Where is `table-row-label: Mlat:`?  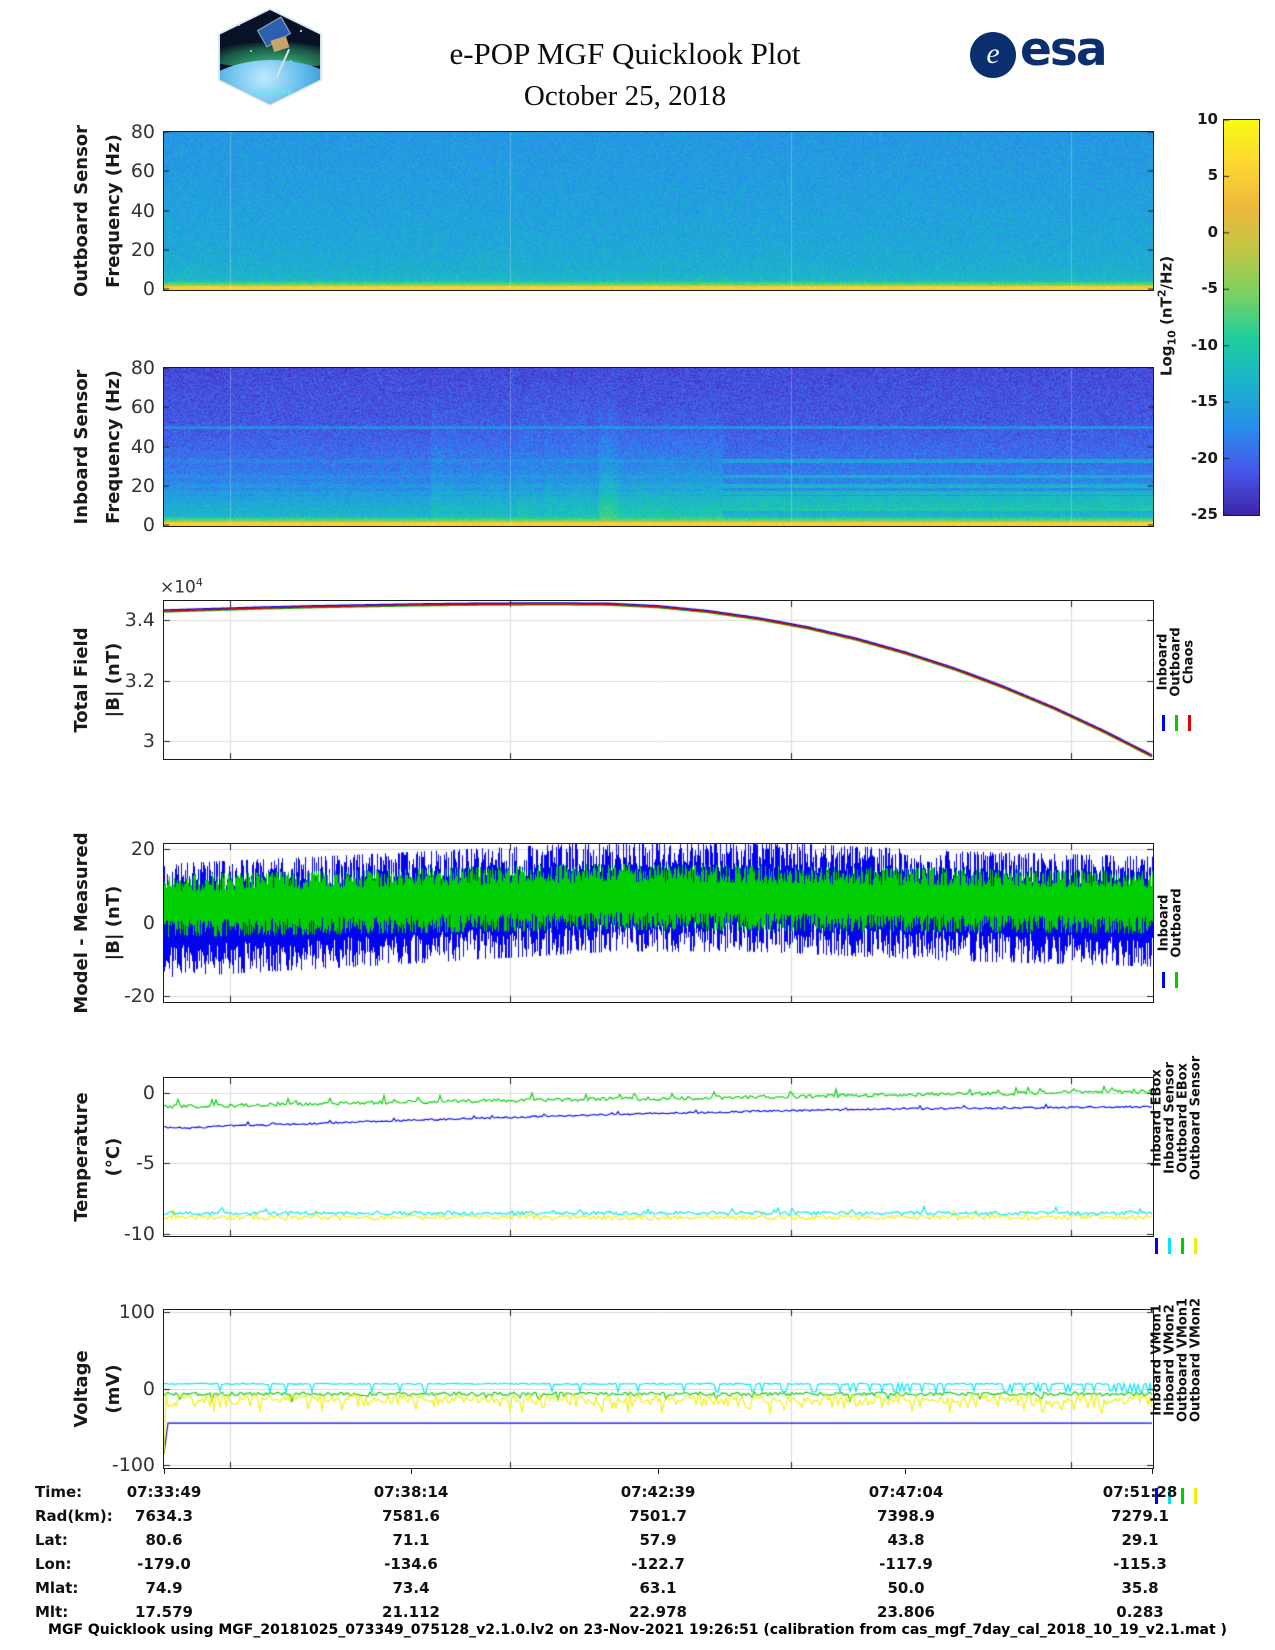 table-row-label: Mlat: is located at coordinates (57, 1588).